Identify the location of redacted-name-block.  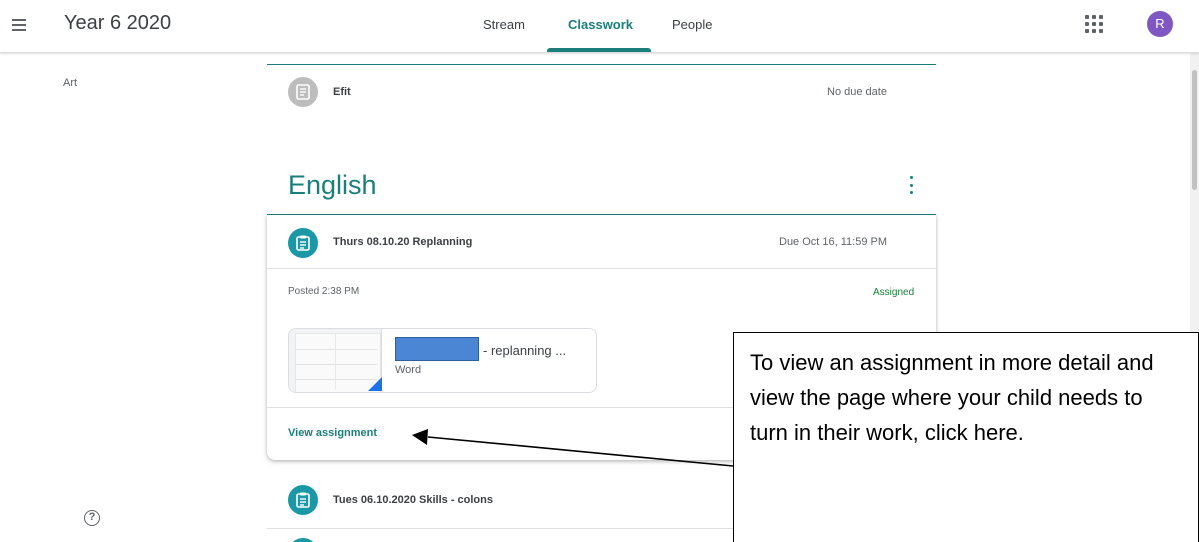
(437, 349).